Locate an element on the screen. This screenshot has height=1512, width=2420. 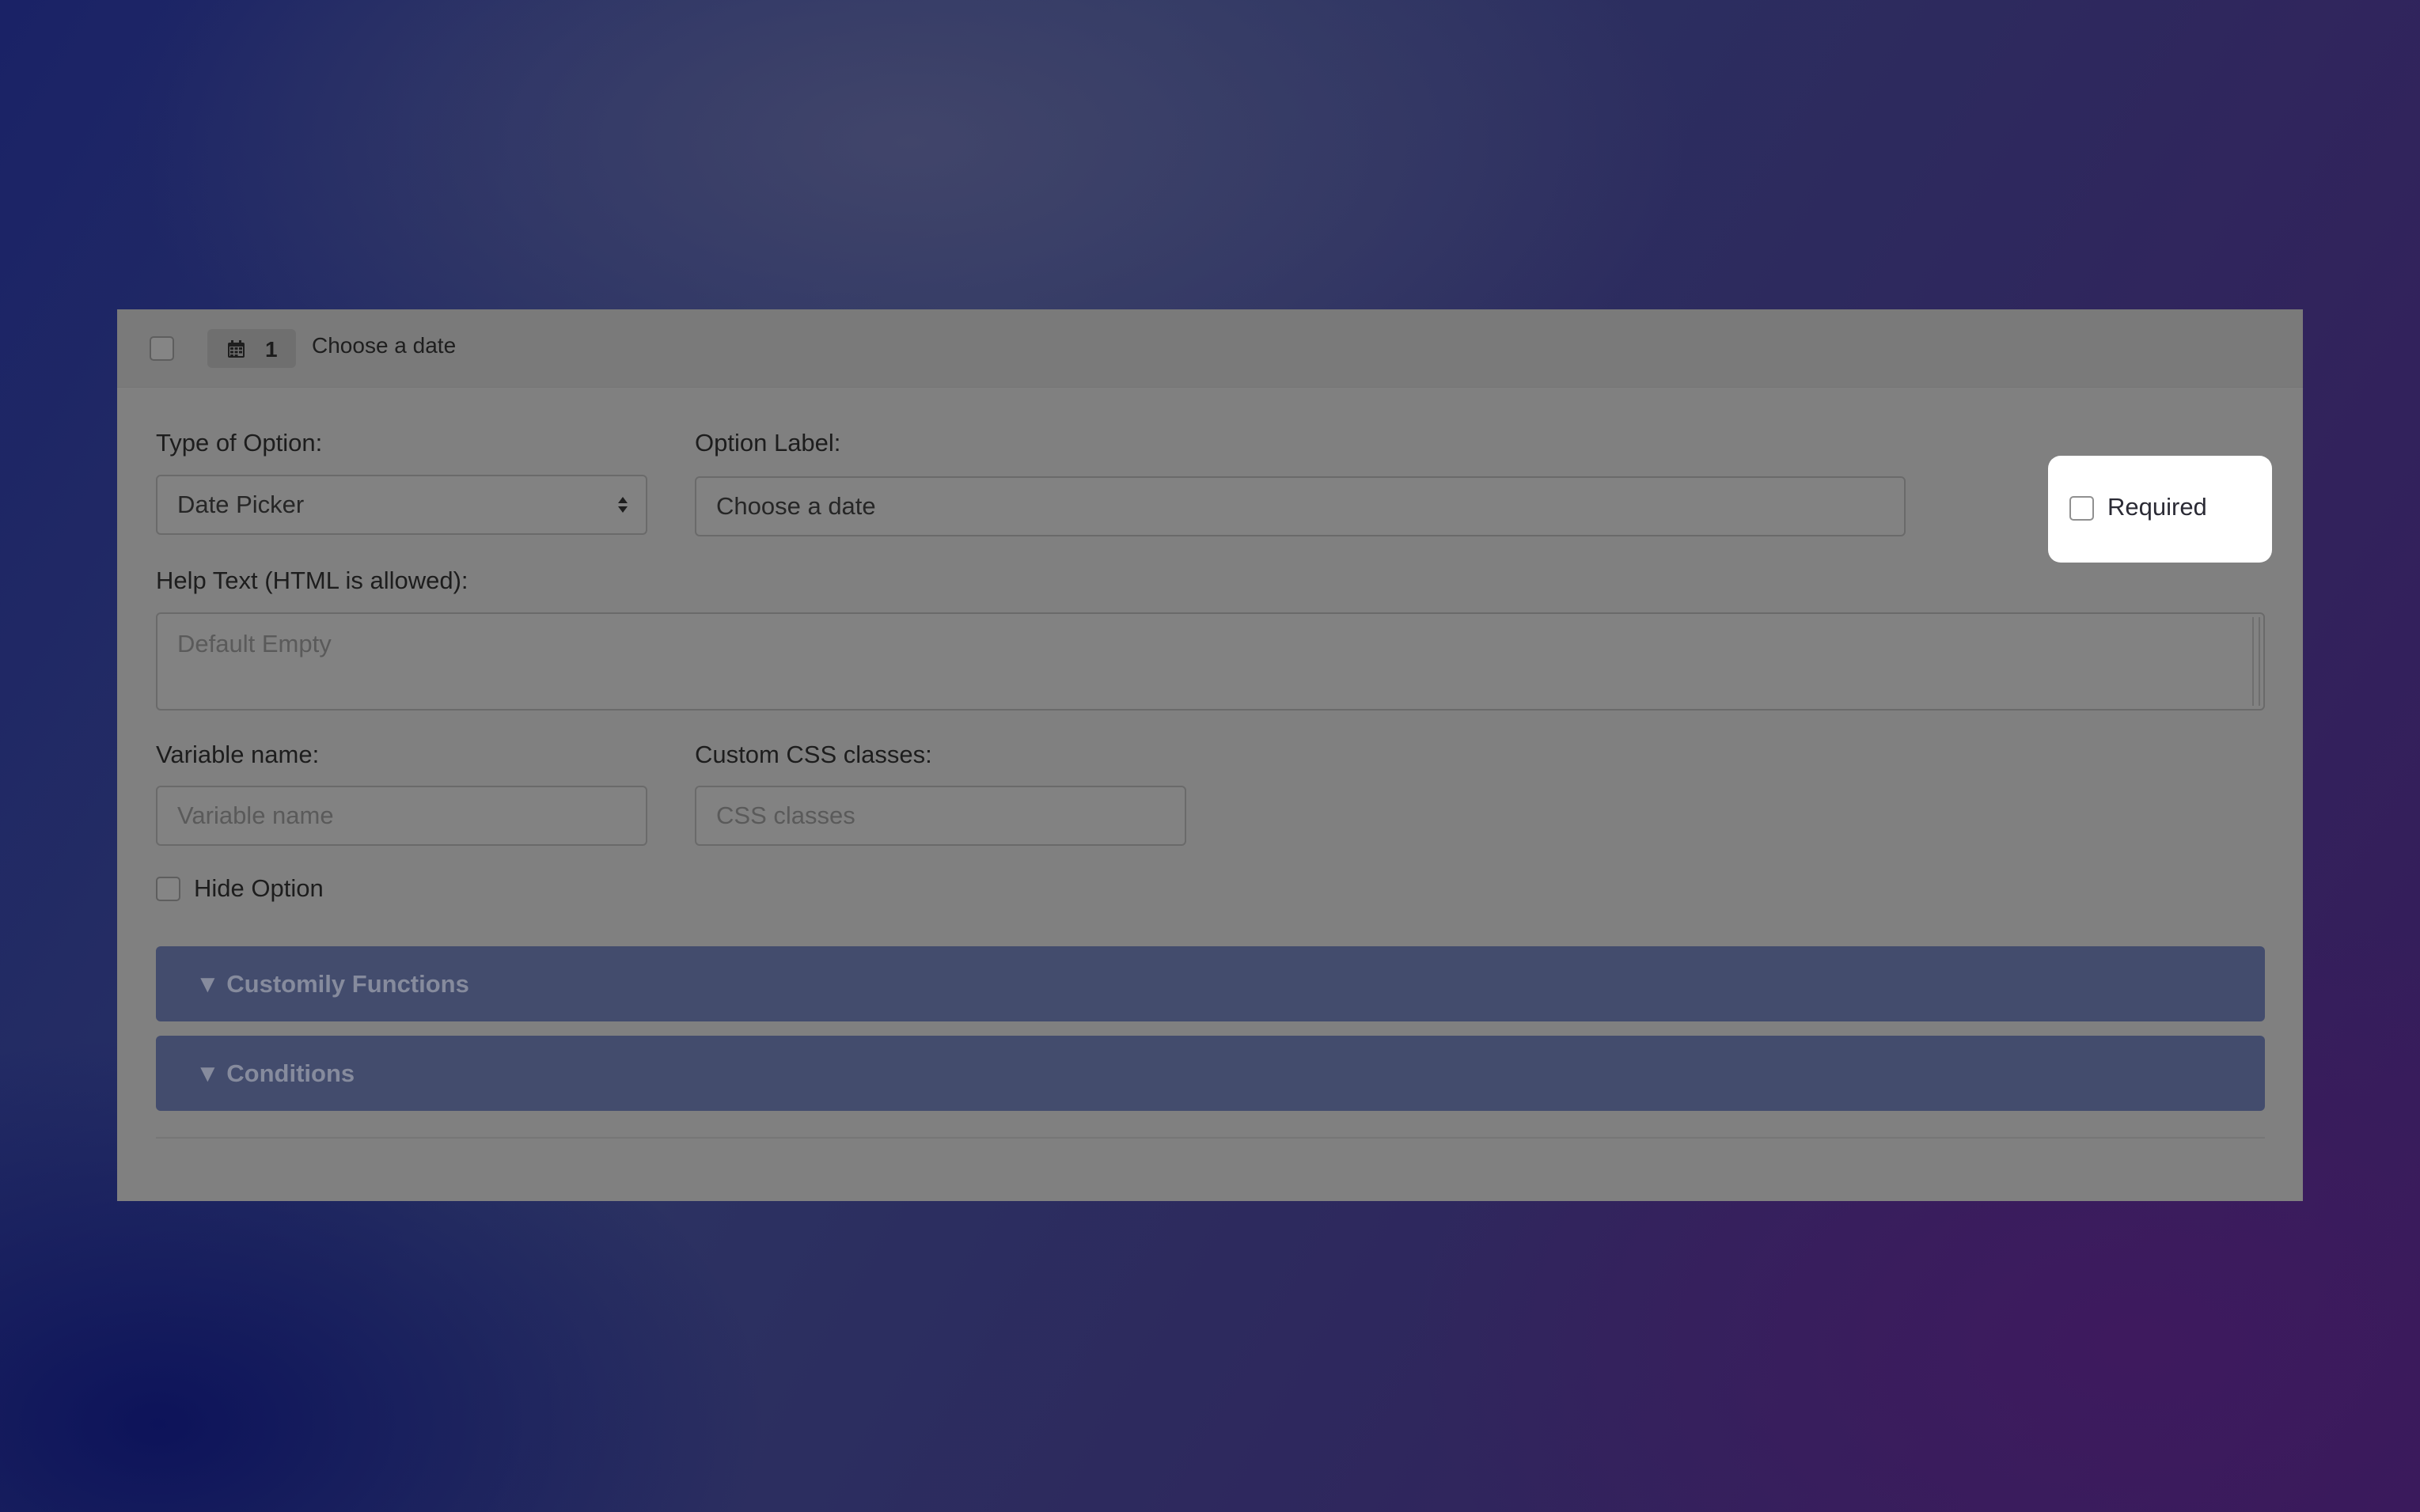
help-text-label: Help Text (HTML is allowed): is located at coordinates (312, 580).